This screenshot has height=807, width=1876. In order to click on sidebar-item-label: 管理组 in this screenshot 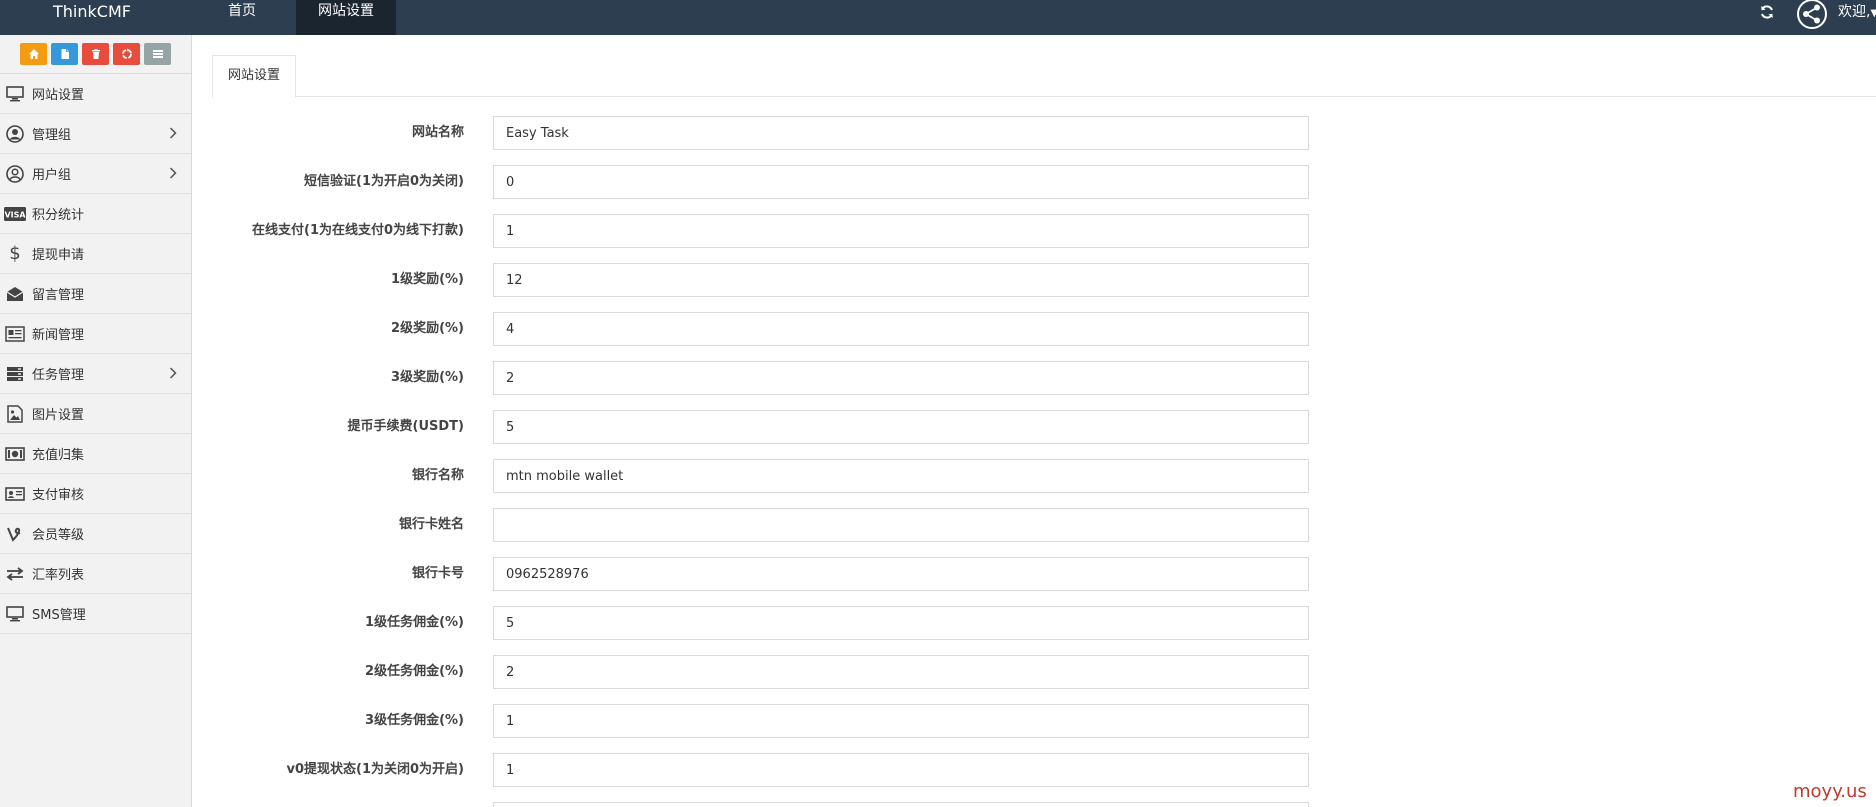, I will do `click(52, 135)`.